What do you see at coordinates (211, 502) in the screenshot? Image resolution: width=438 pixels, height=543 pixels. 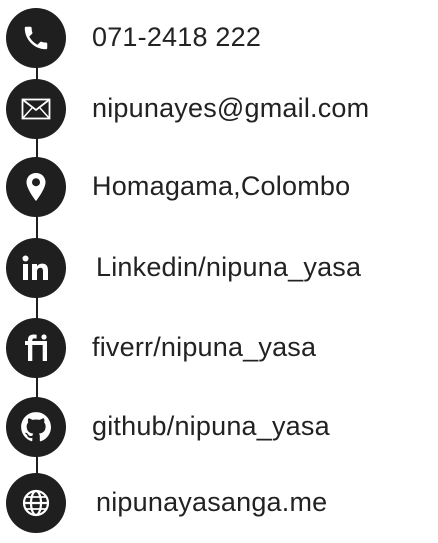 I see `website-text: nipunayasanga.me` at bounding box center [211, 502].